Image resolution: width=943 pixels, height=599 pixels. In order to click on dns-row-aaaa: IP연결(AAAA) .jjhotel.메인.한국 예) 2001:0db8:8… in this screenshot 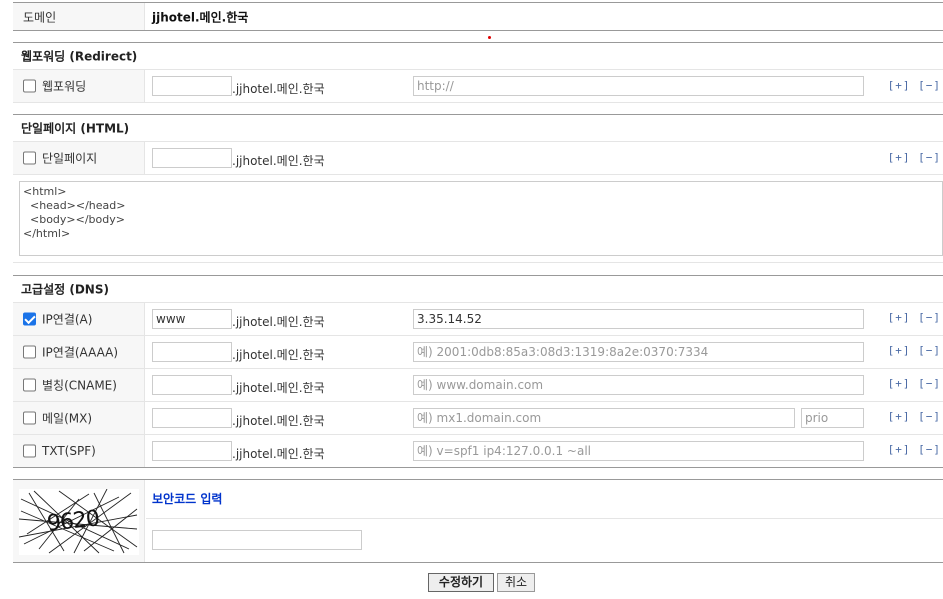, I will do `click(478, 352)`.